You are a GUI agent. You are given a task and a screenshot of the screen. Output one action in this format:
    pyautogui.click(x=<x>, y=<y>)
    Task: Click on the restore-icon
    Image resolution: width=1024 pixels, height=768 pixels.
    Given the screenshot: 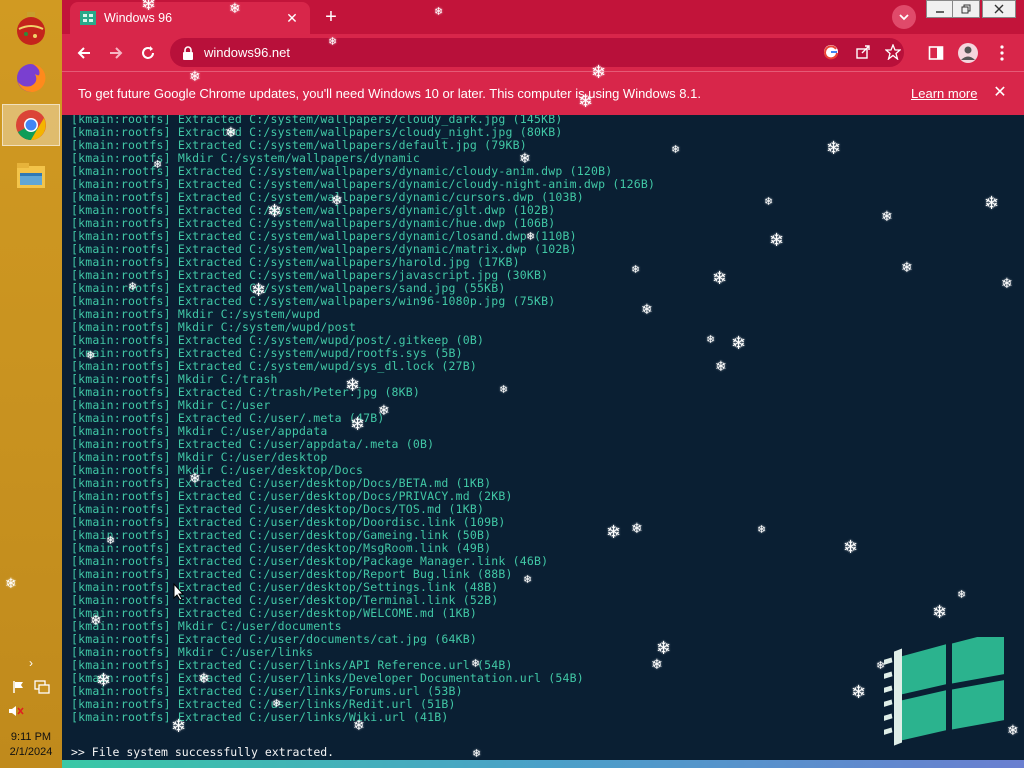 What is the action you would take?
    pyautogui.click(x=966, y=9)
    